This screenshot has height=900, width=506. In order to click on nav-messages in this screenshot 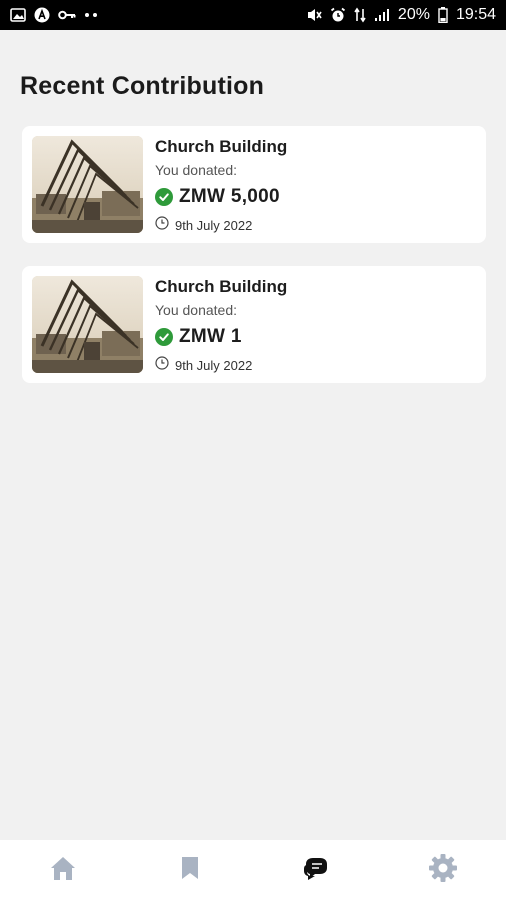, I will do `click(316, 870)`.